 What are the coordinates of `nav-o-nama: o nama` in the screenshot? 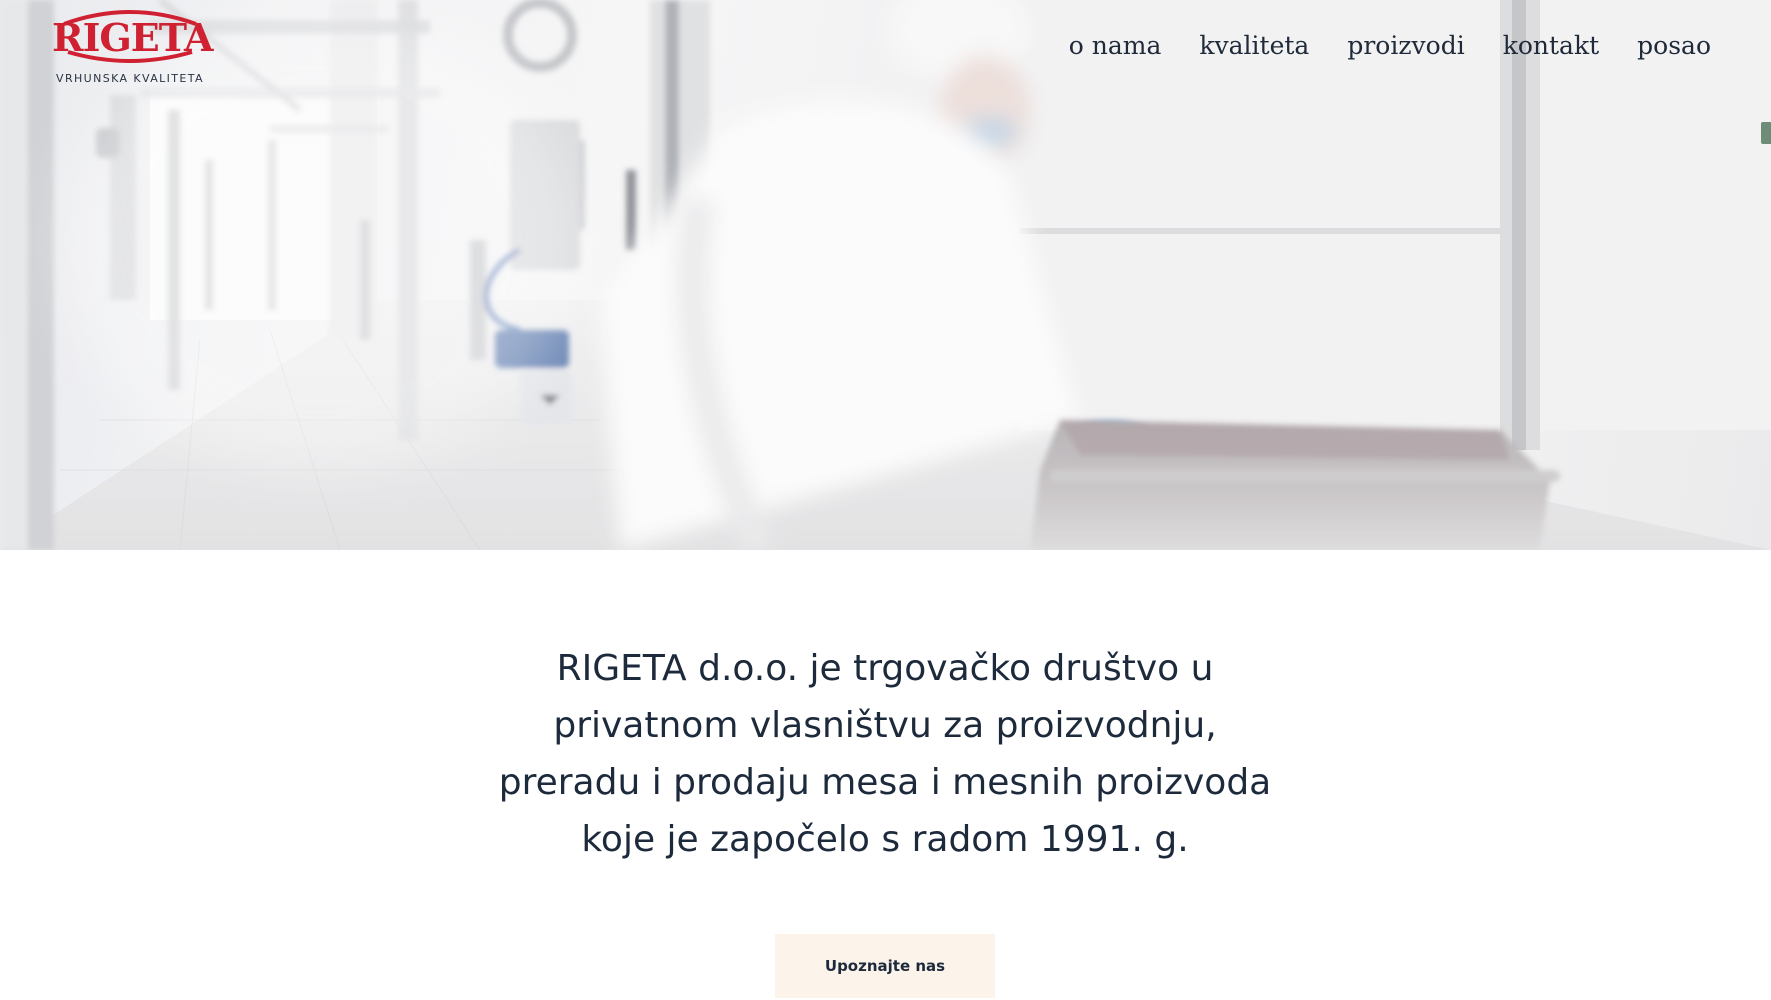 It's located at (1115, 46).